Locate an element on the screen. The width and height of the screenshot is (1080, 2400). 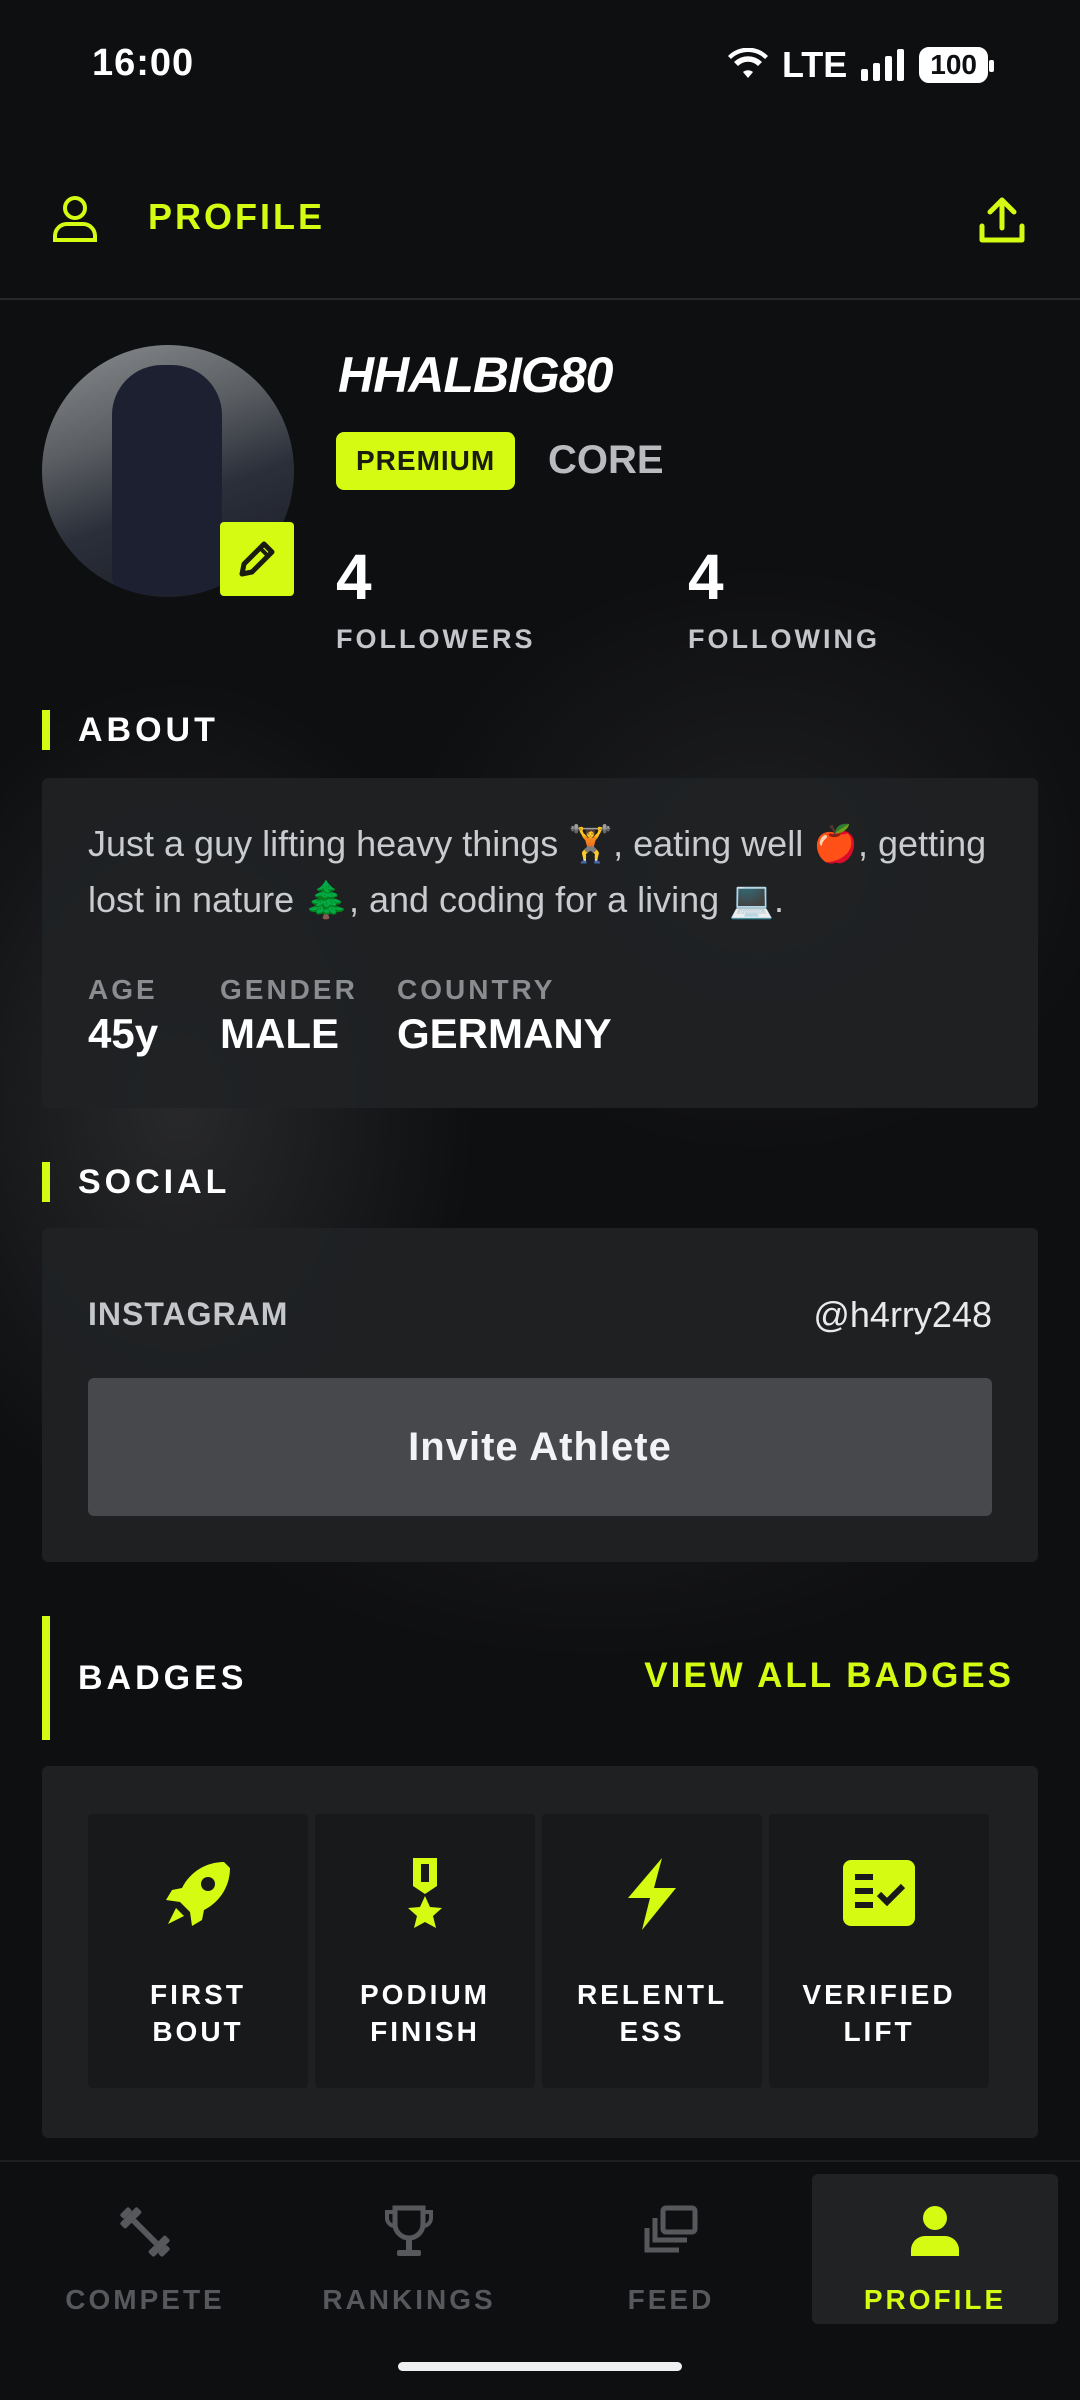
social-section-title: SOCIAL is located at coordinates (136, 1182).